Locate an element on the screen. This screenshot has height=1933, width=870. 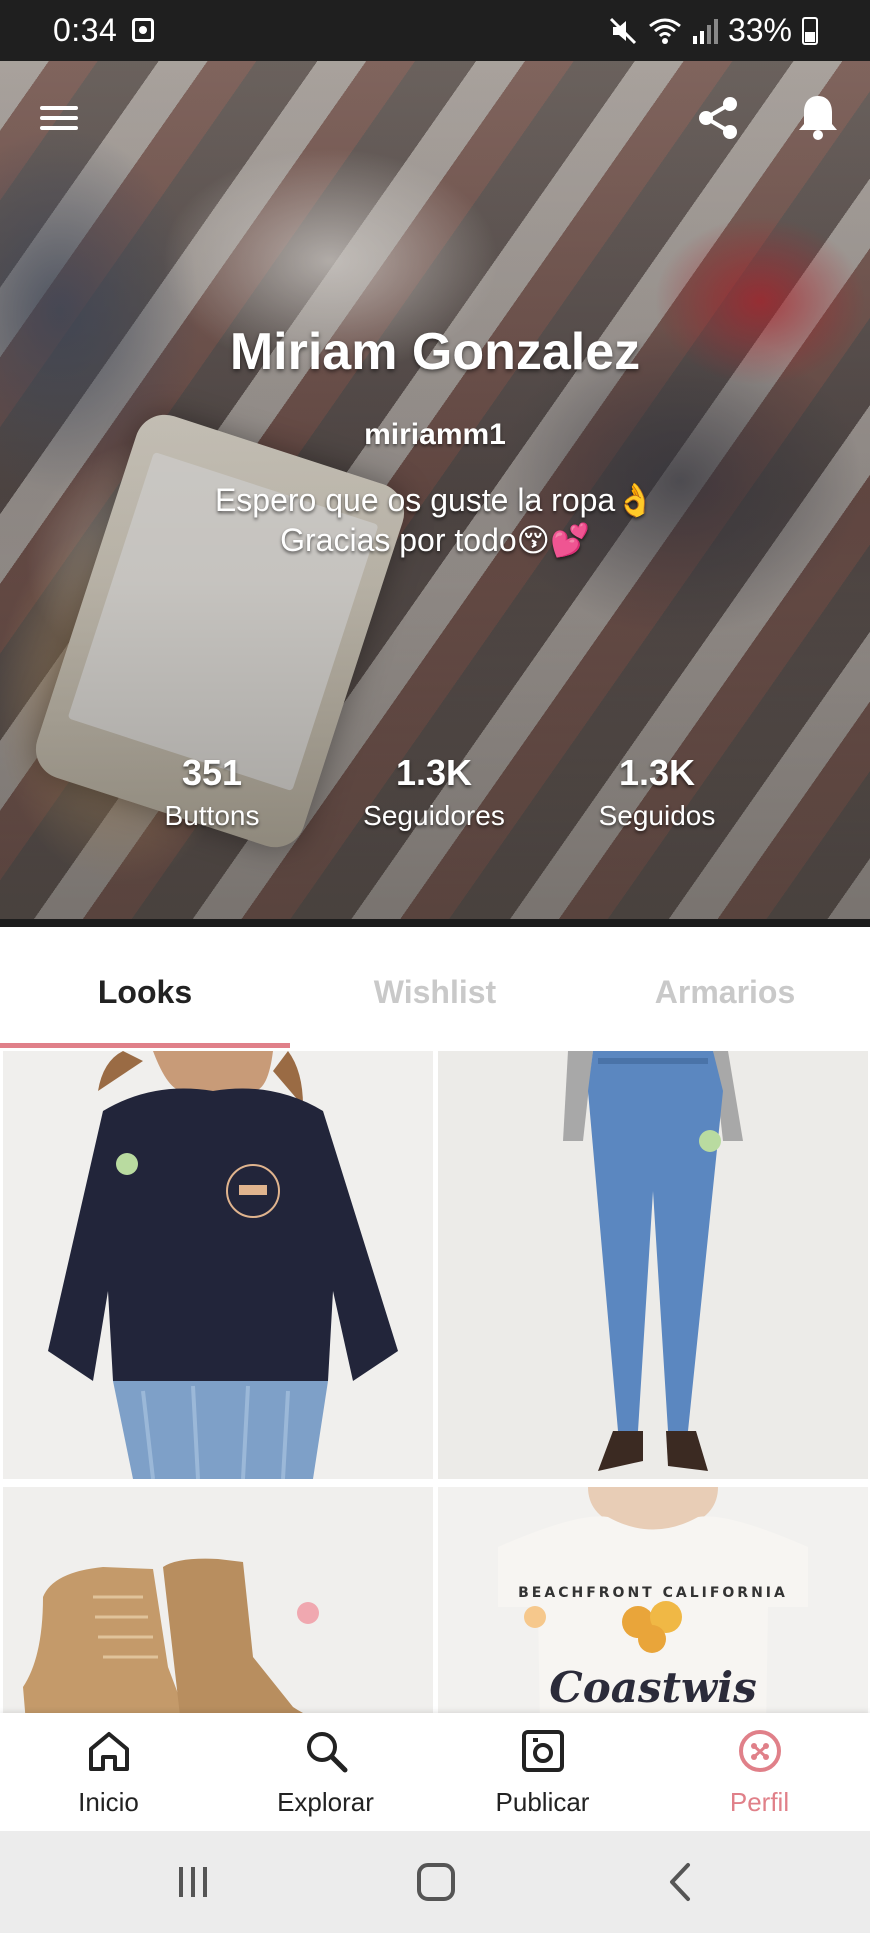
nav-label: Publicar is located at coordinates (542, 1802).